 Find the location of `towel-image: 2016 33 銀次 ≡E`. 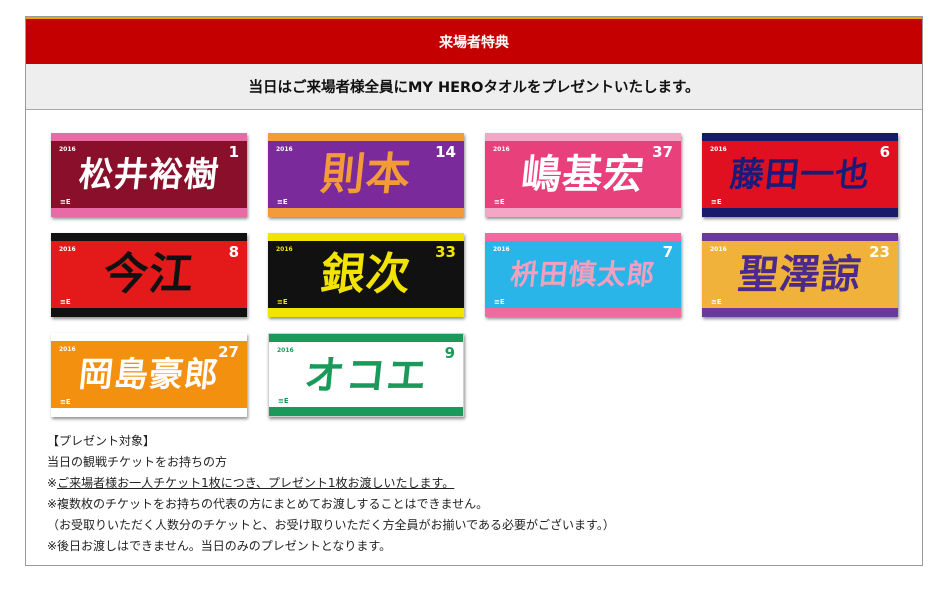

towel-image: 2016 33 銀次 ≡E is located at coordinates (366, 275).